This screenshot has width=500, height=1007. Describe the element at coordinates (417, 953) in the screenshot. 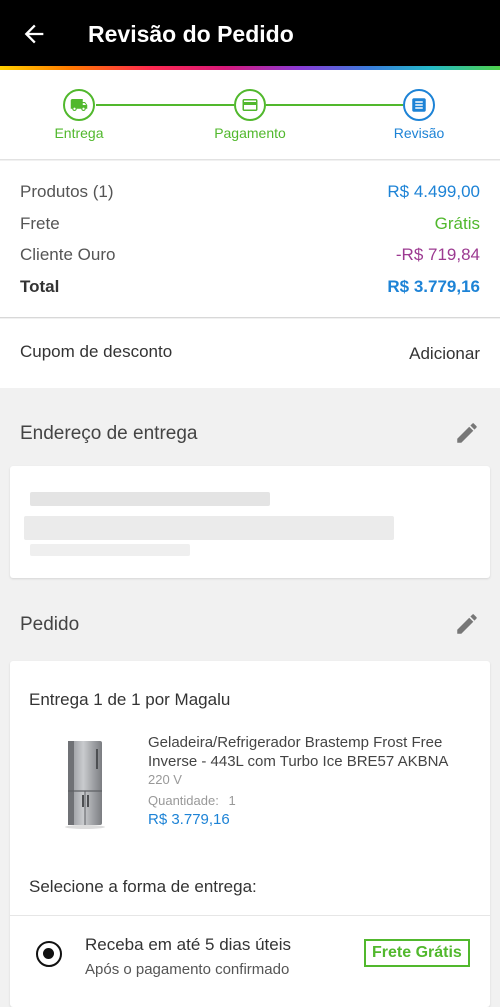

I see `free-shipping-badge: Frete Grátis` at that location.